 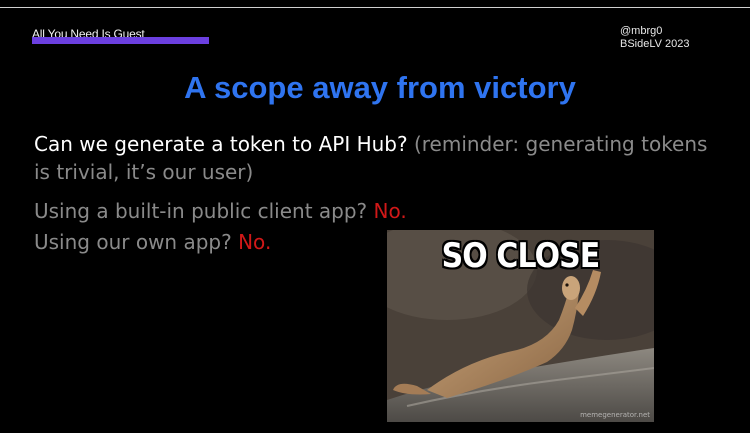 I want to click on title-accent-bar, so click(x=120, y=40).